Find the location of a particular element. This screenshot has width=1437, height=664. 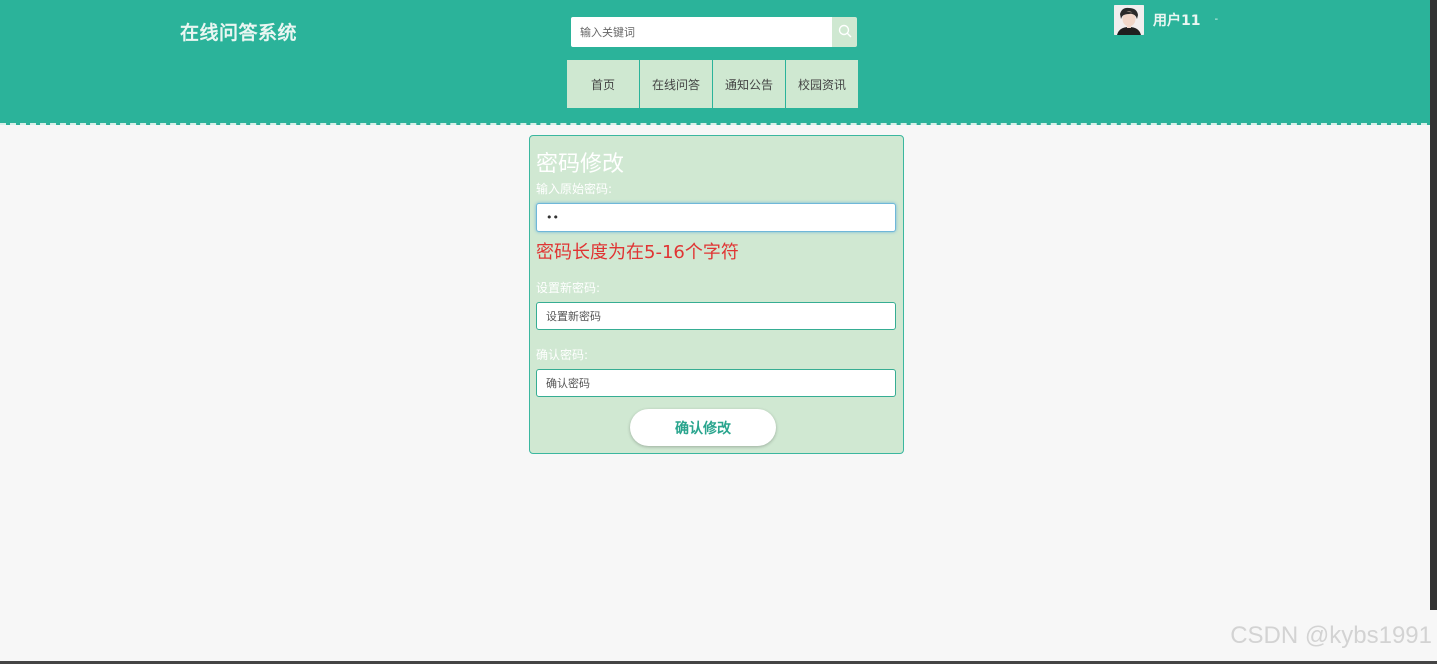

search-box is located at coordinates (714, 32).